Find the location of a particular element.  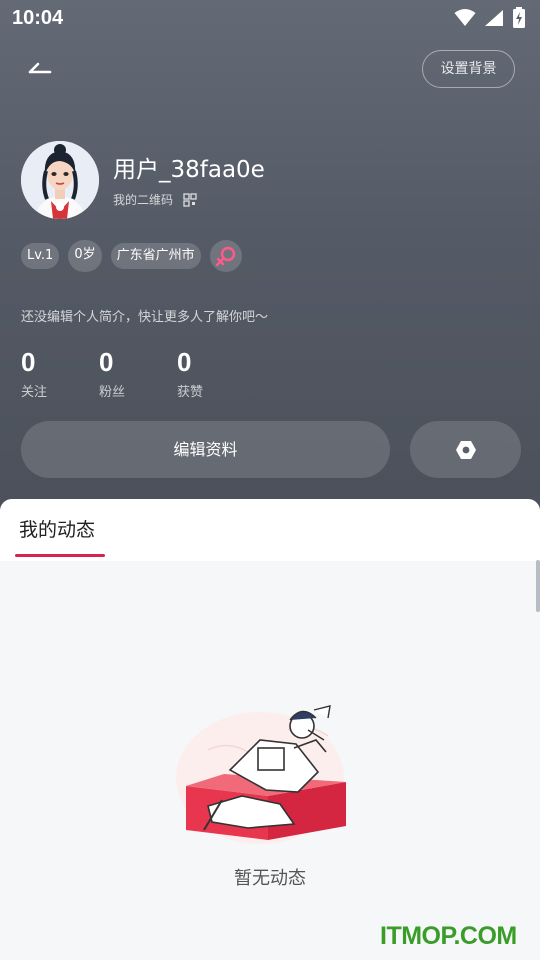

qr-code-icon is located at coordinates (190, 199).